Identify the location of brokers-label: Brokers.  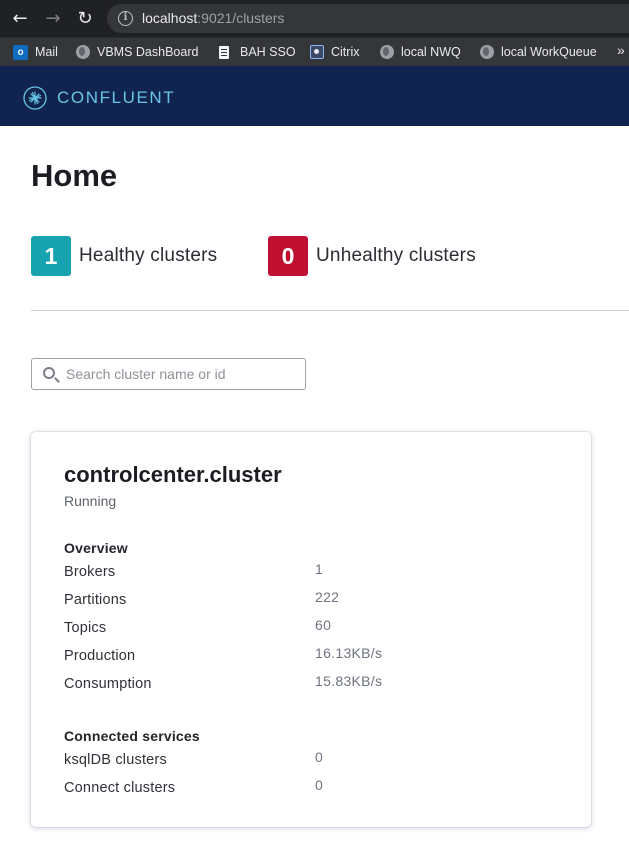
(90, 572).